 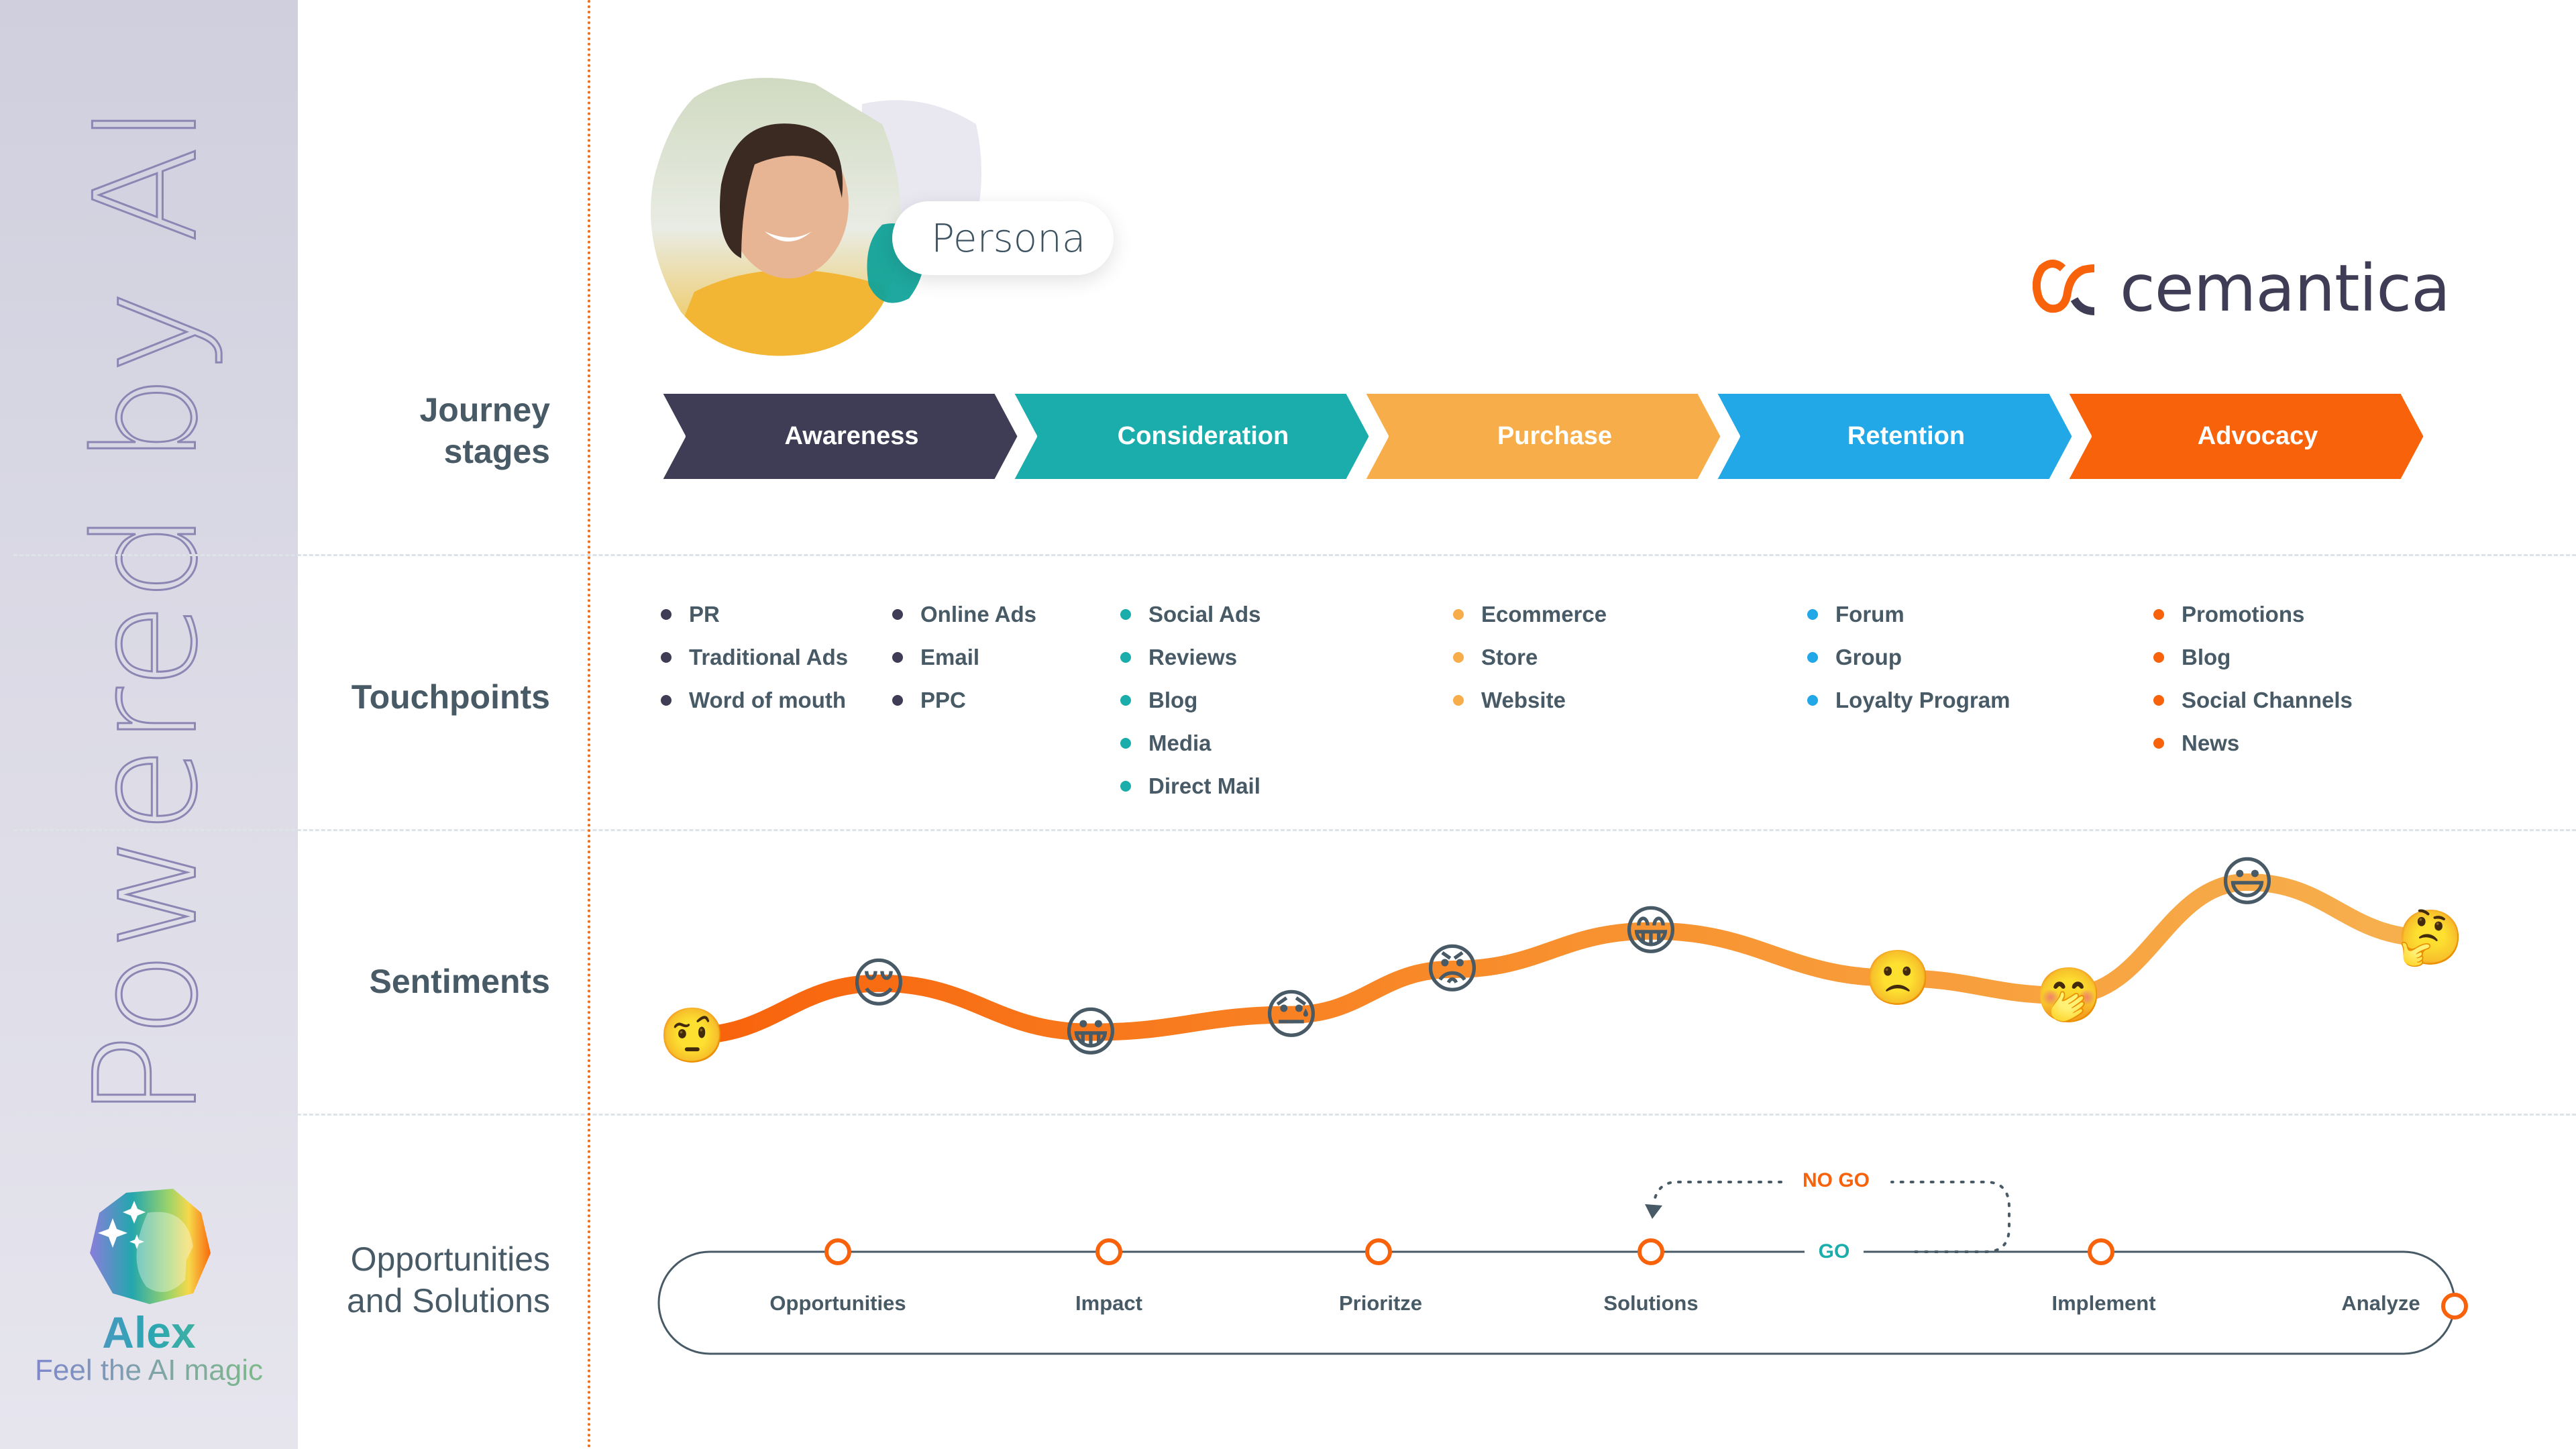 What do you see at coordinates (1650, 931) in the screenshot?
I see `emoji-beaming-icon: 😁` at bounding box center [1650, 931].